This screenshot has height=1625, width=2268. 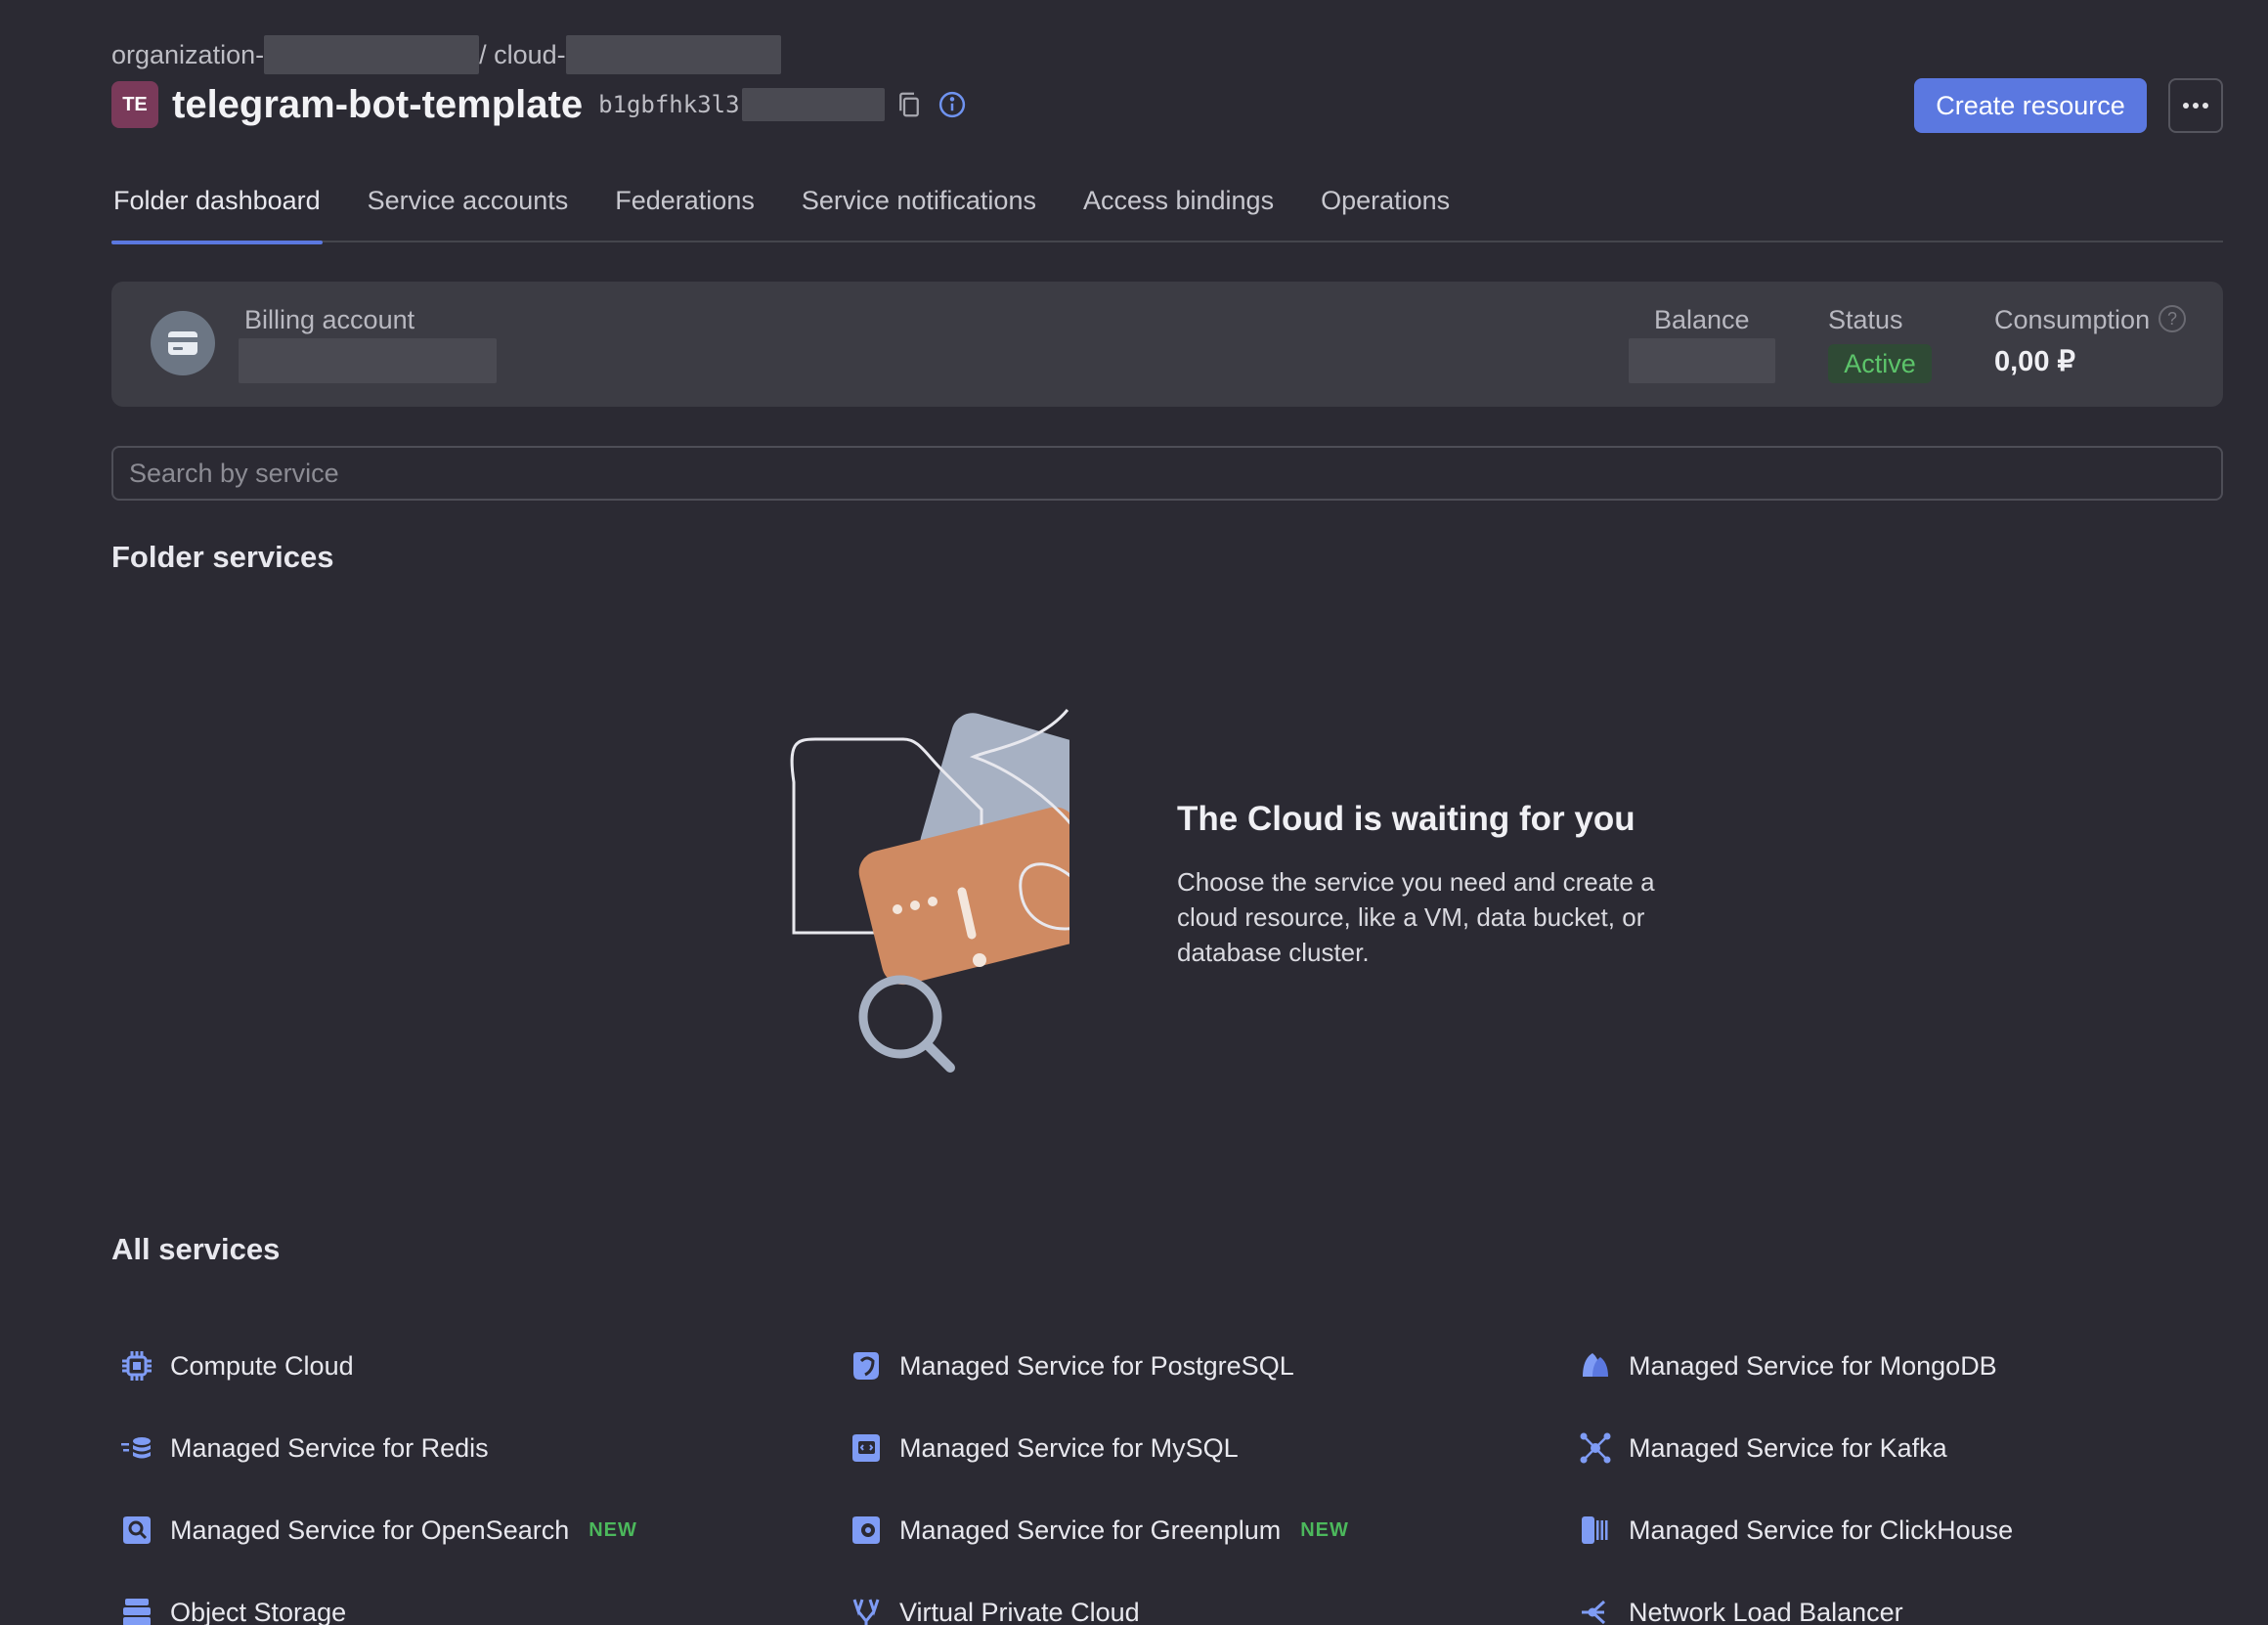 I want to click on search-input, so click(x=1167, y=474).